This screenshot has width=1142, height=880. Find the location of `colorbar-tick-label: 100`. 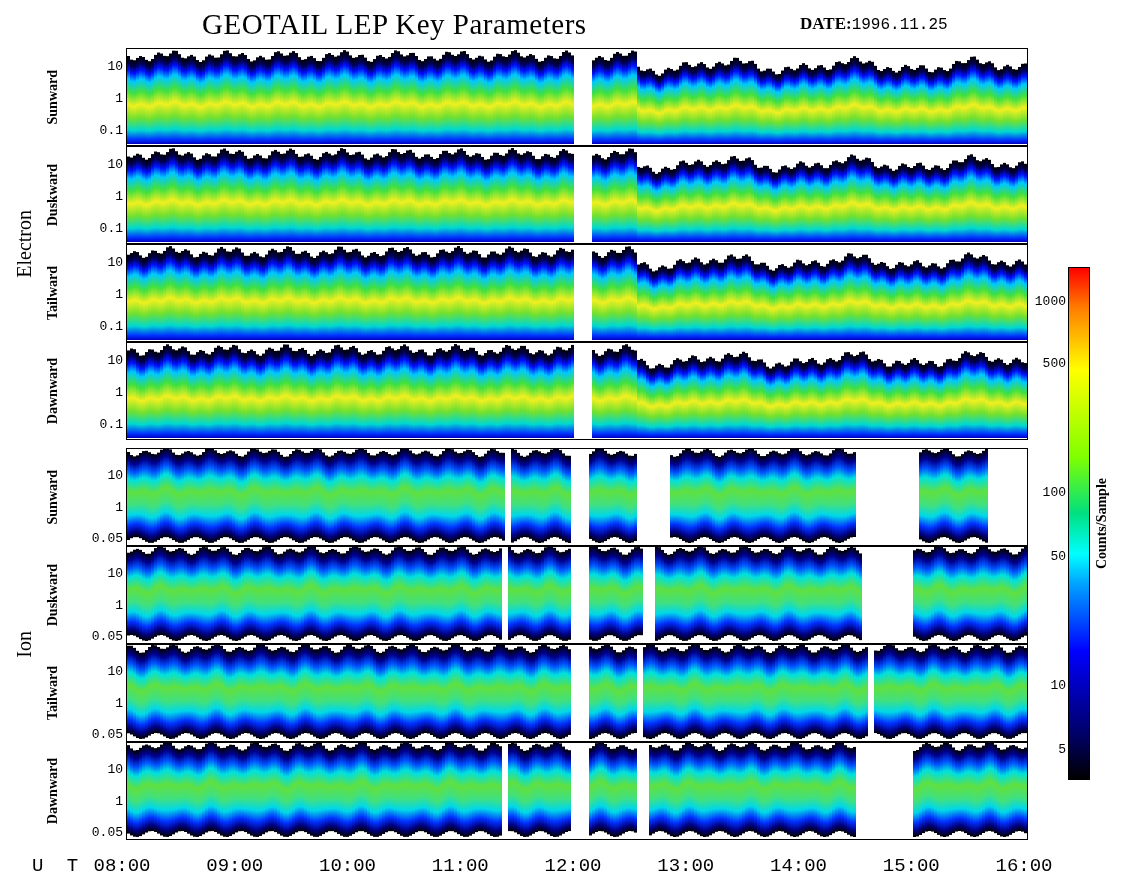

colorbar-tick-label: 100 is located at coordinates (1054, 493).